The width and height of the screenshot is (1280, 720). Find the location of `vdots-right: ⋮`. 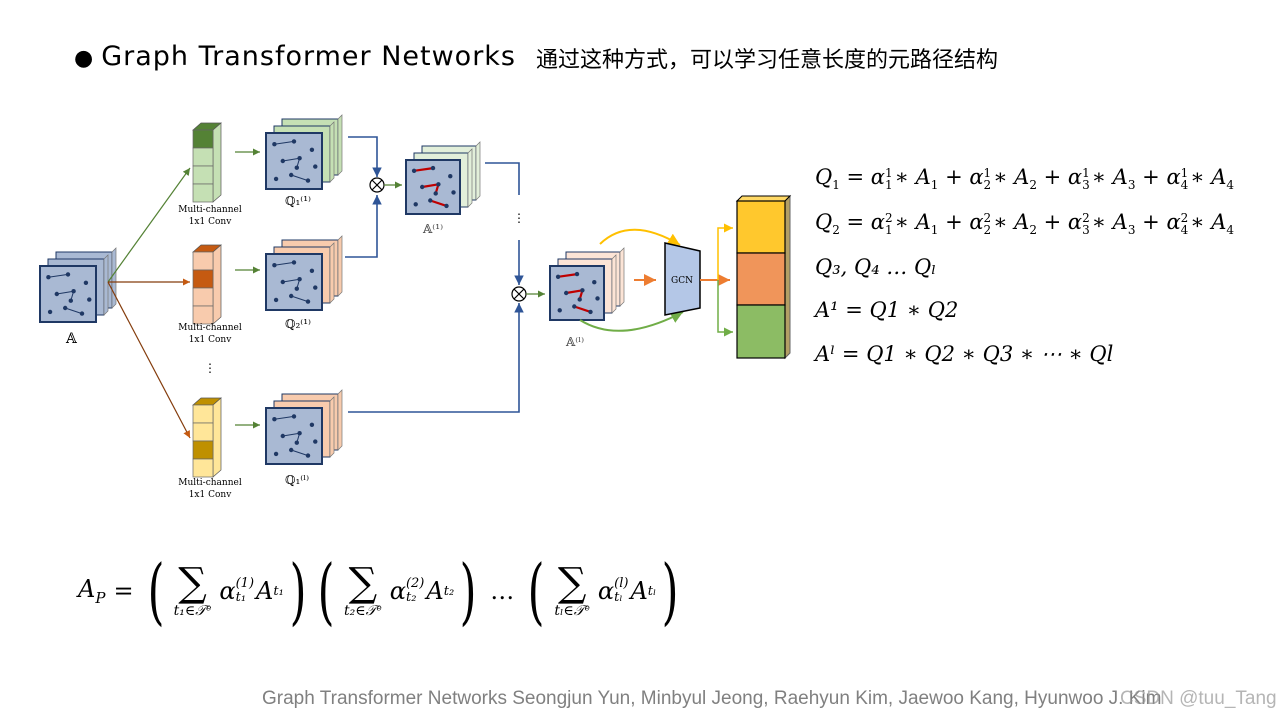

vdots-right: ⋮ is located at coordinates (519, 218).